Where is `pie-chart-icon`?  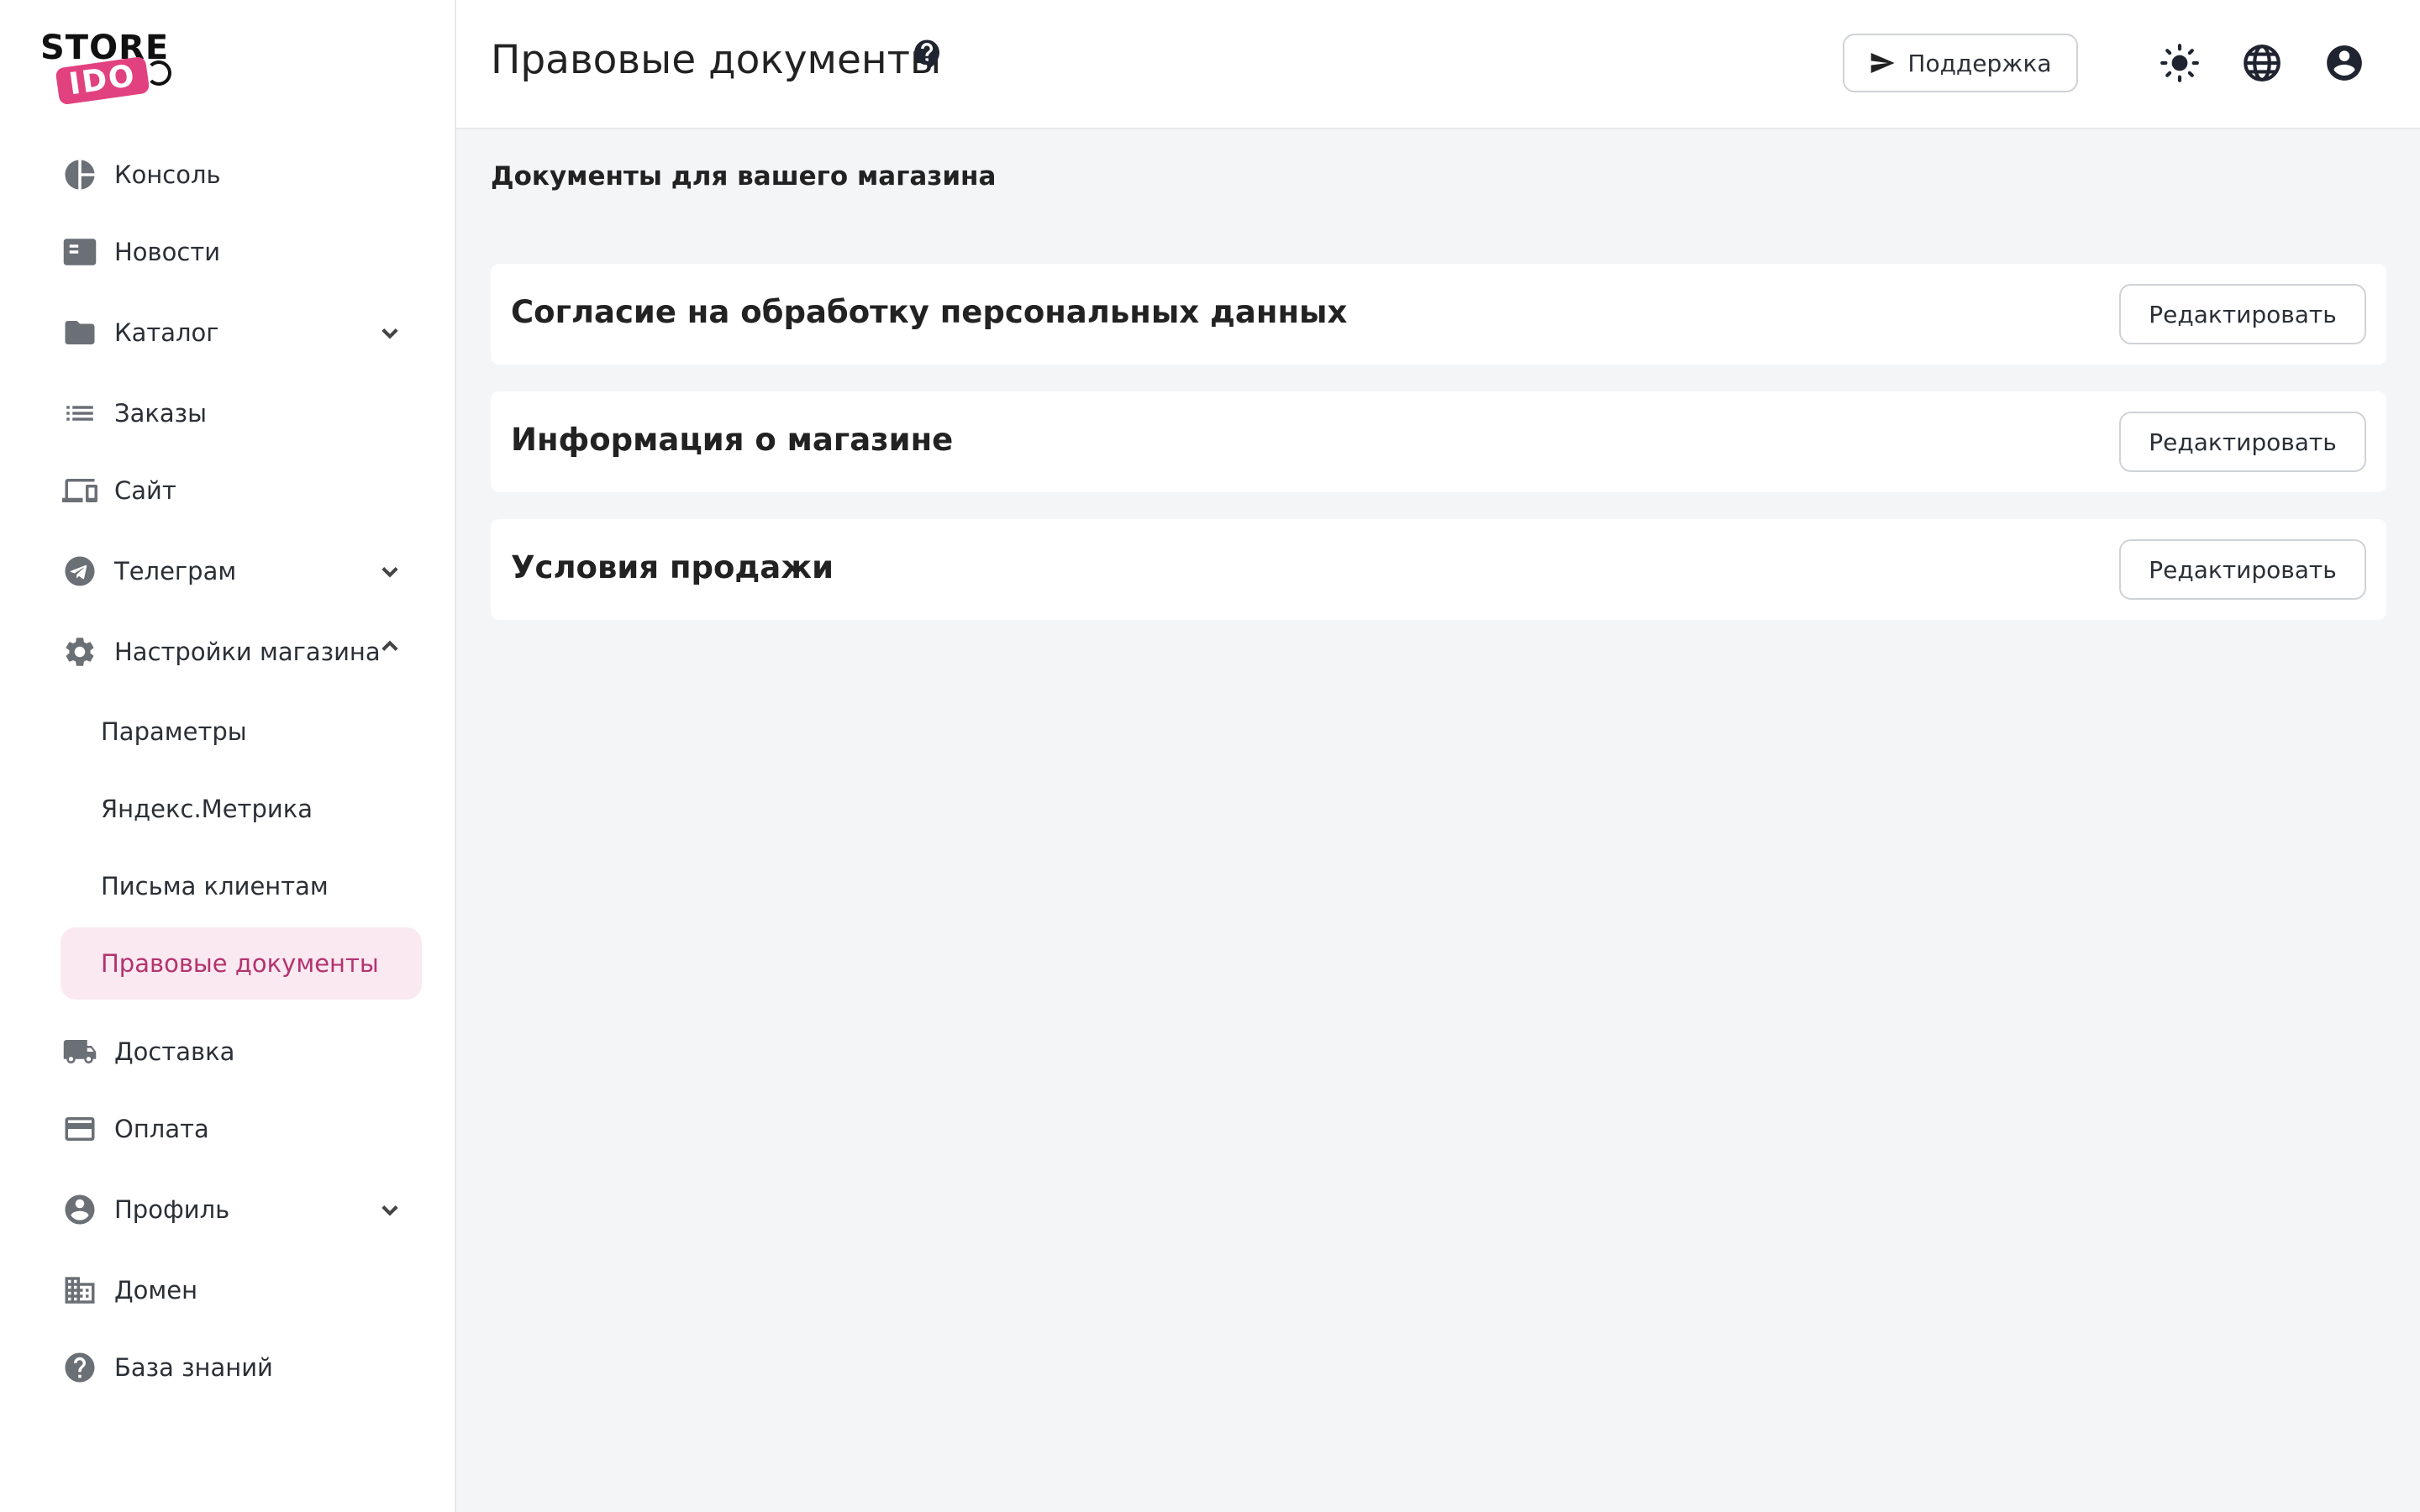
pie-chart-icon is located at coordinates (79, 174).